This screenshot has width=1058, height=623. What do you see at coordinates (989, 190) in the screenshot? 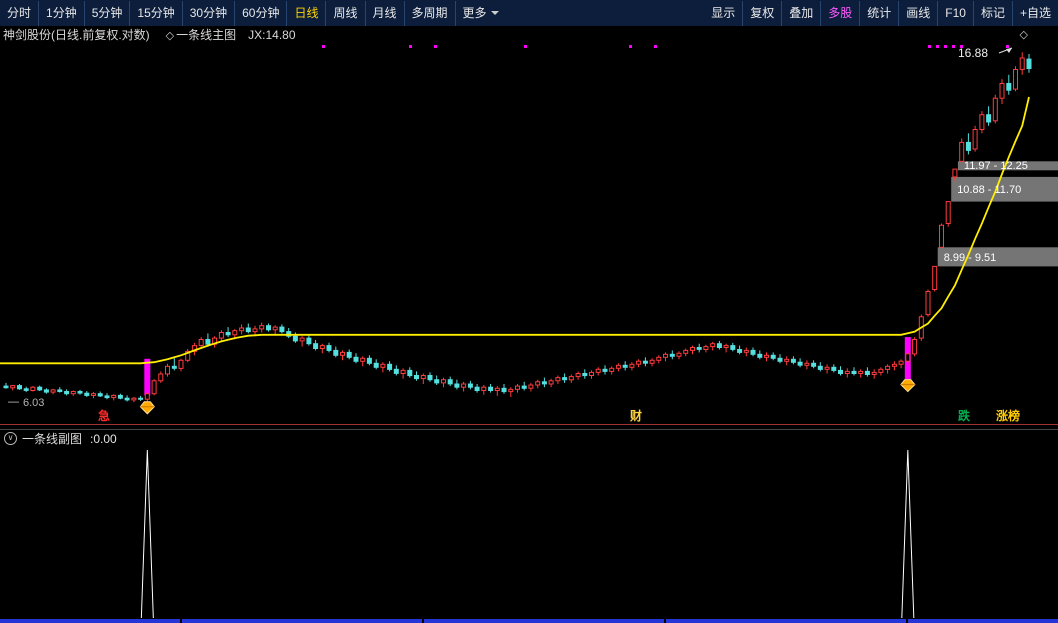
I see `svg-text: 10.88 - 11.70` at bounding box center [989, 190].